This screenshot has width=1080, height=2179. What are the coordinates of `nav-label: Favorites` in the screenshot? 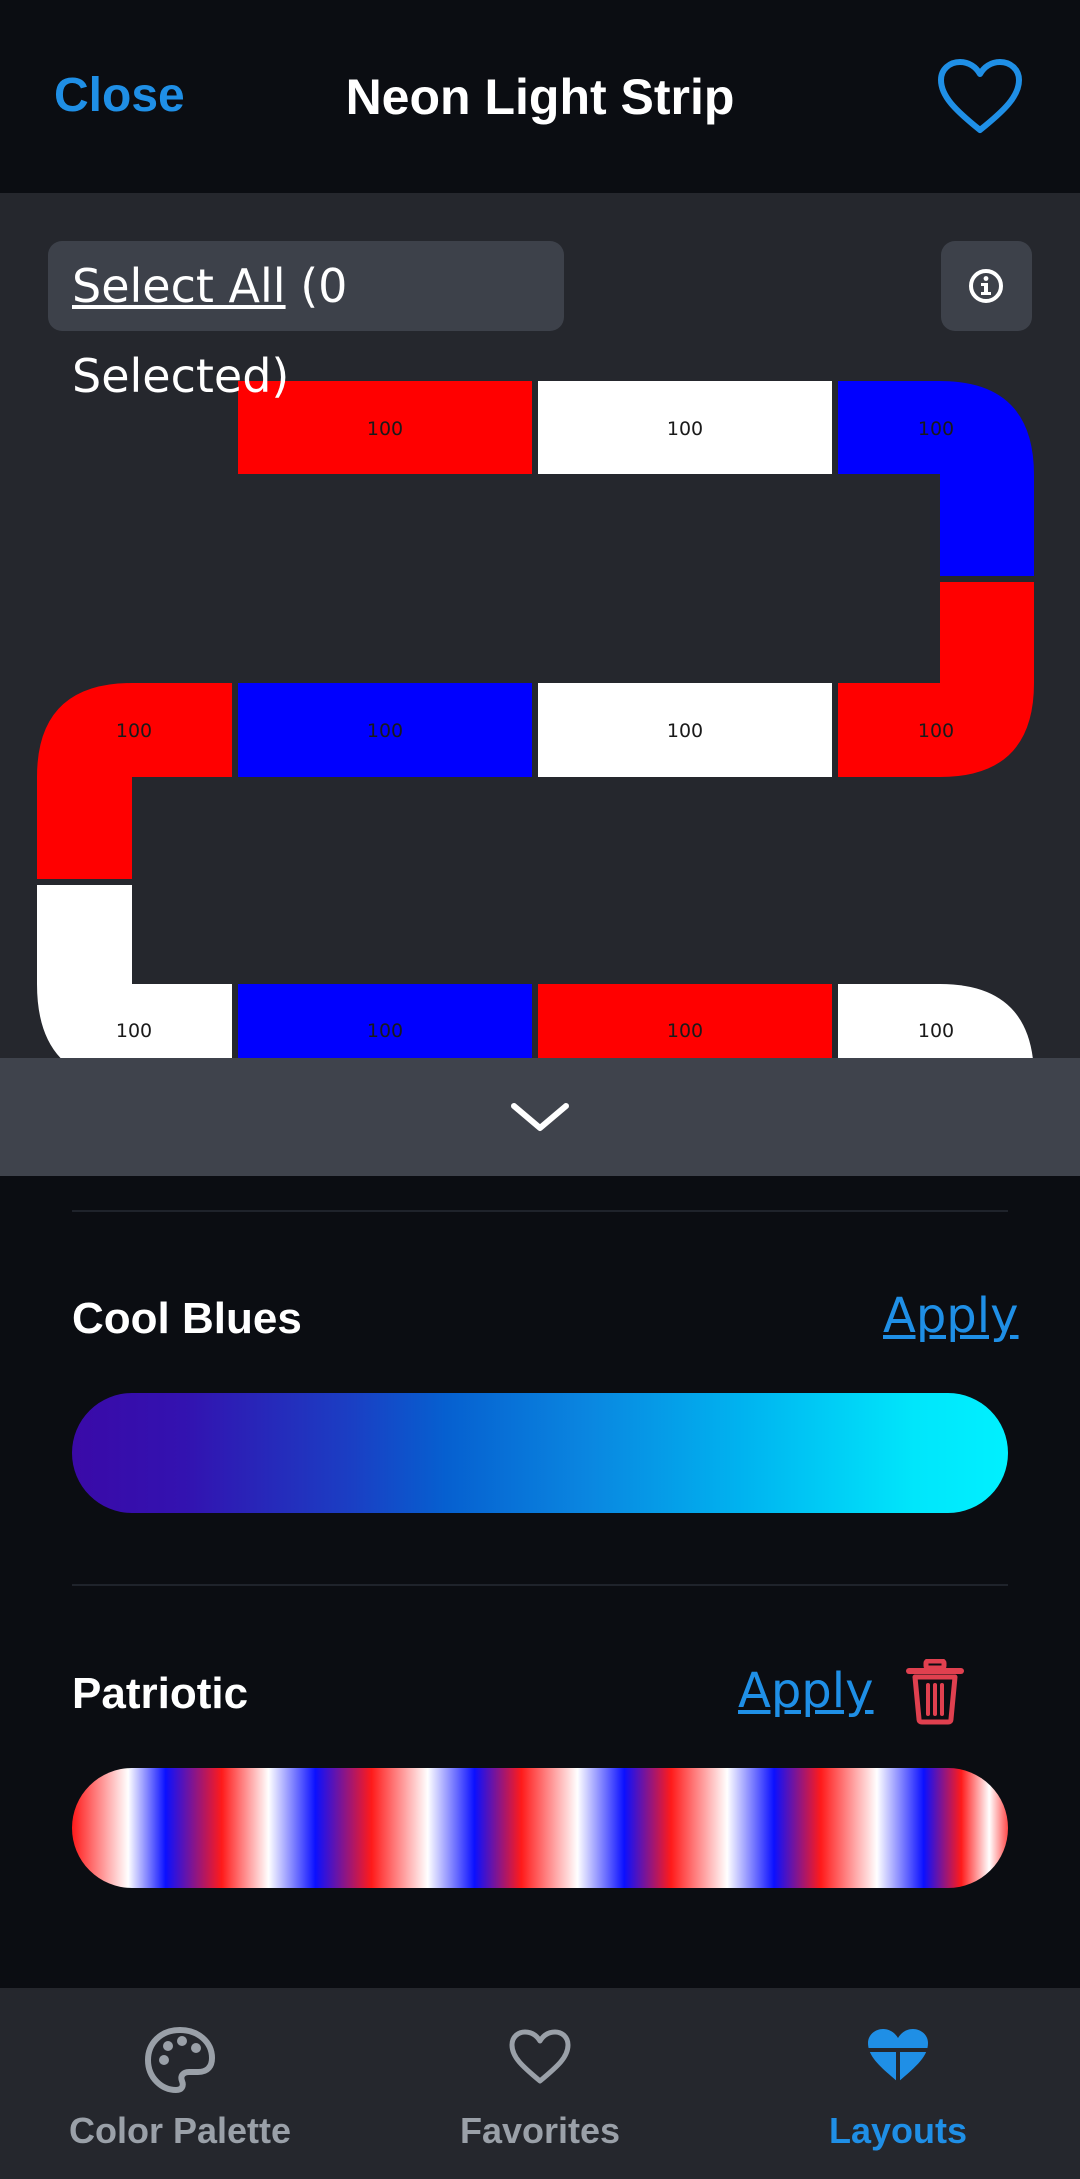 It's located at (540, 2130).